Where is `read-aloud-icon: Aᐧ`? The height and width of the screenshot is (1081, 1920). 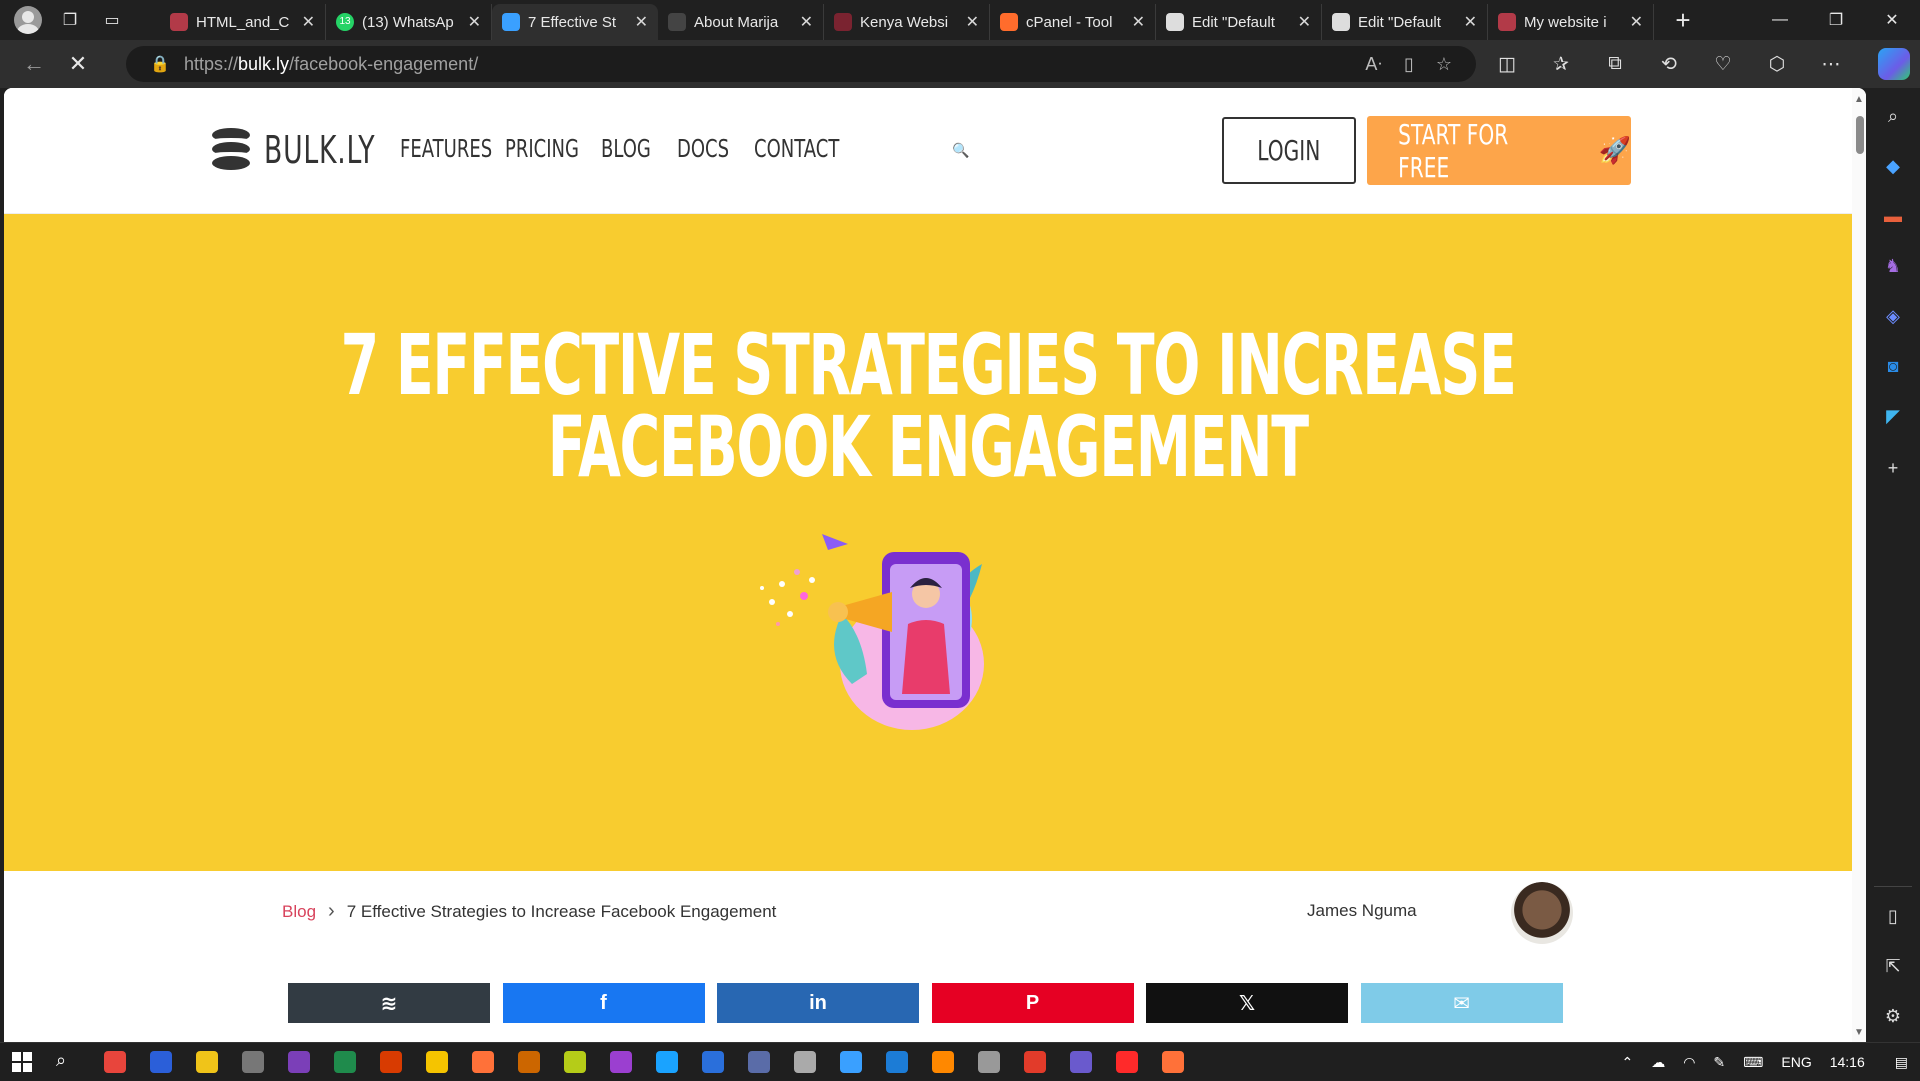
read-aloud-icon: Aᐧ is located at coordinates (1373, 64).